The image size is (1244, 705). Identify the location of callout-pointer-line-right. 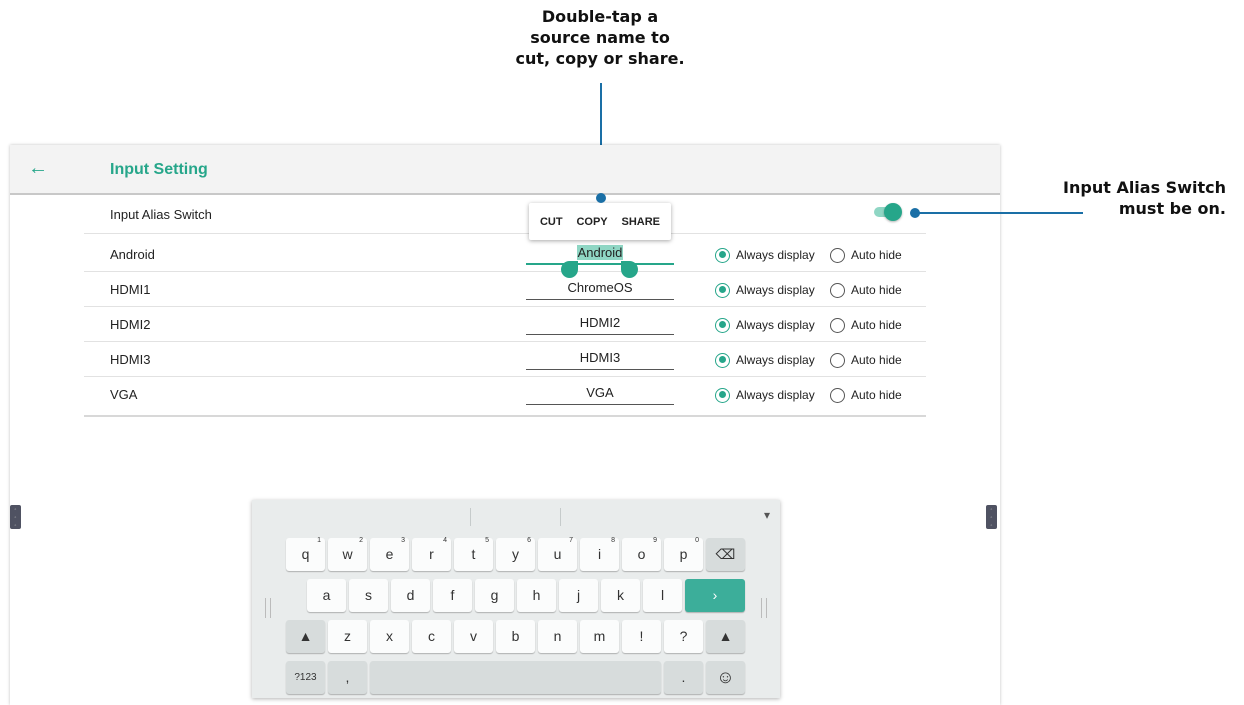
(998, 213).